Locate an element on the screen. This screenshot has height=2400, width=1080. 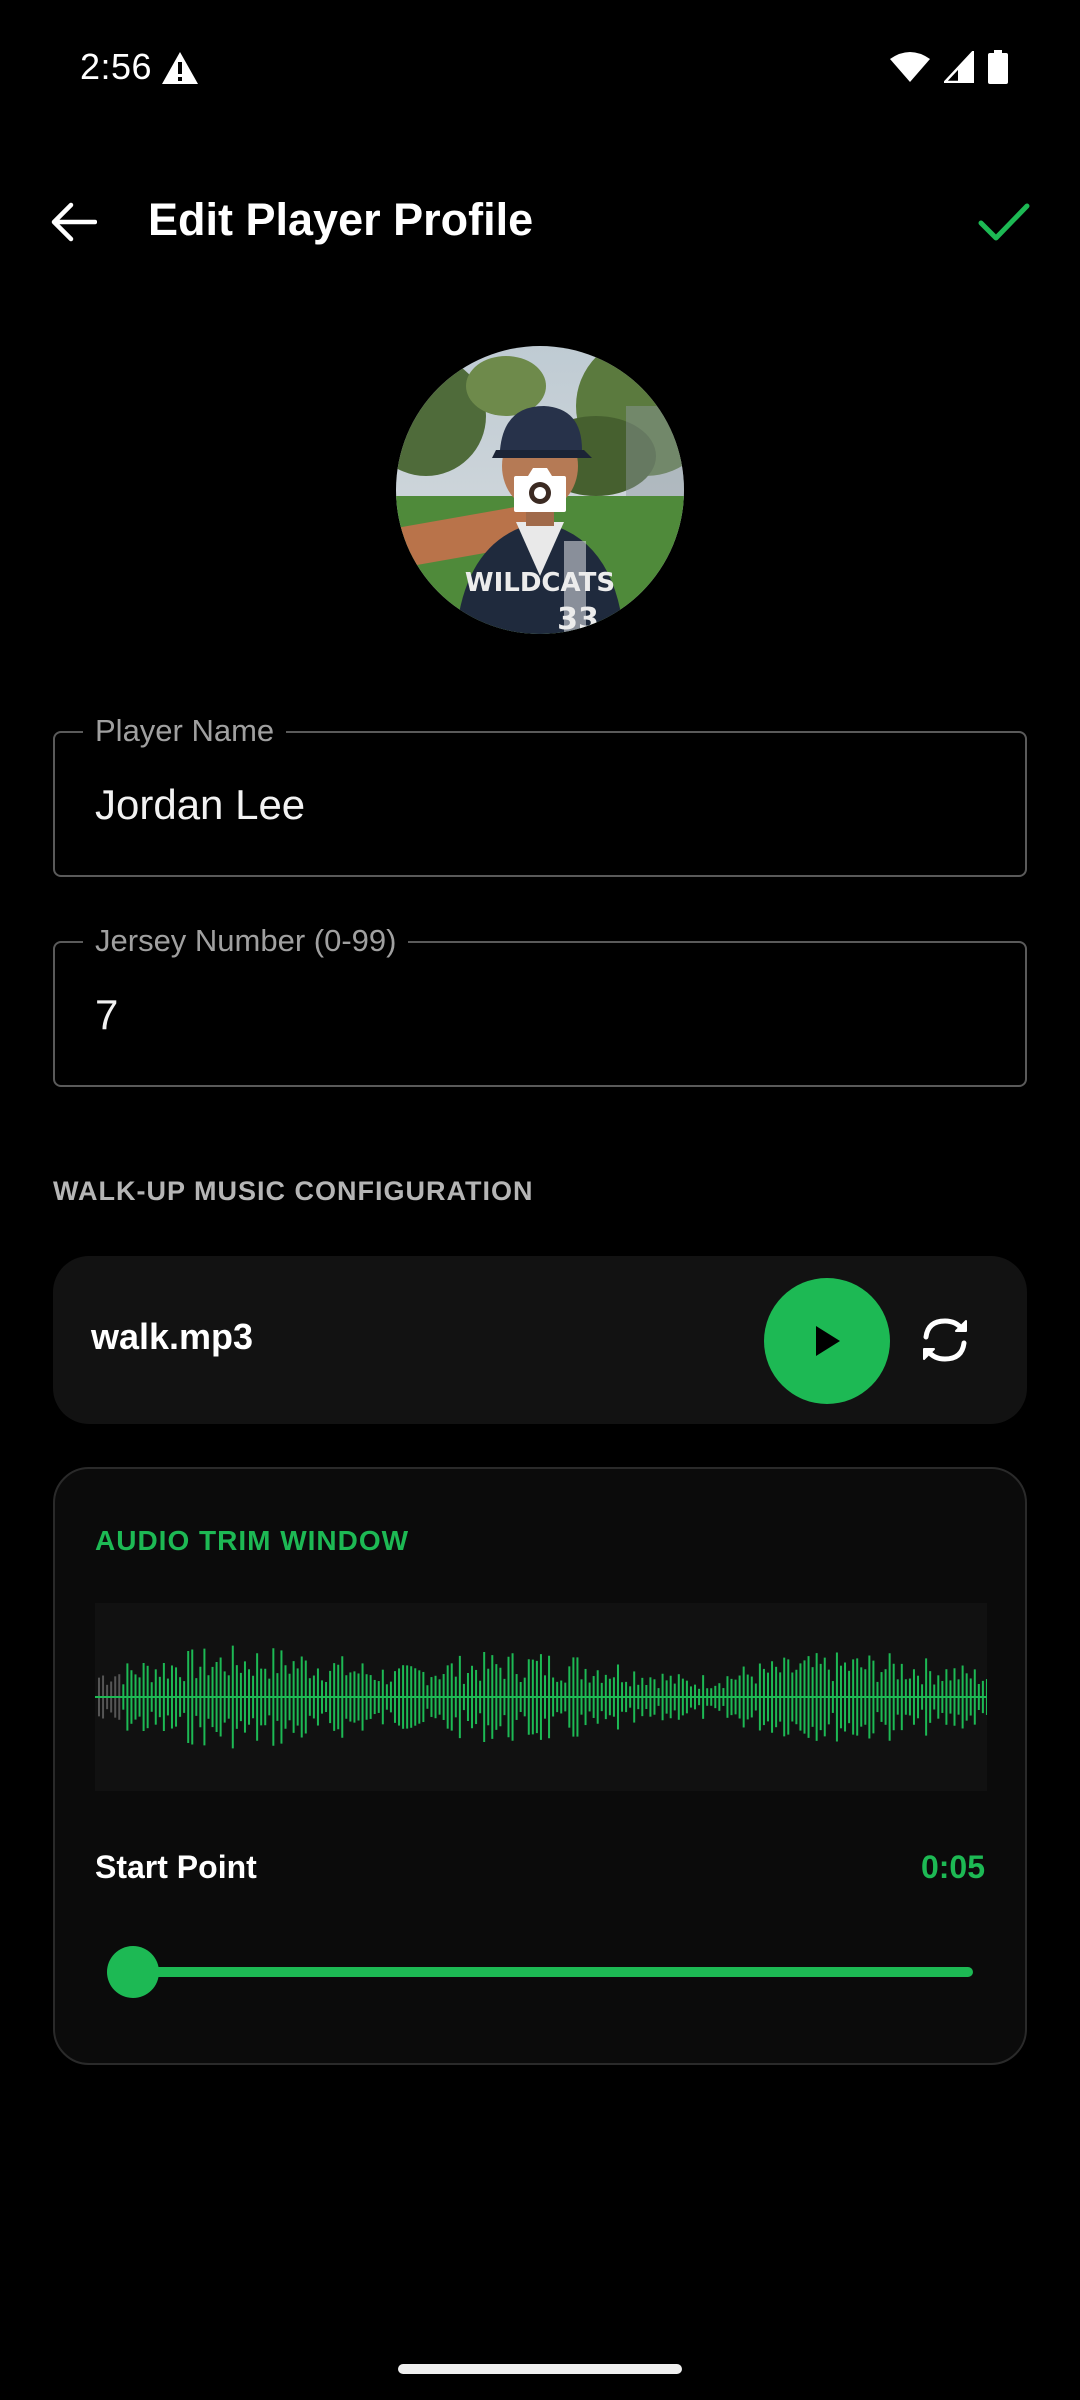
refresh-icon is located at coordinates (945, 1340).